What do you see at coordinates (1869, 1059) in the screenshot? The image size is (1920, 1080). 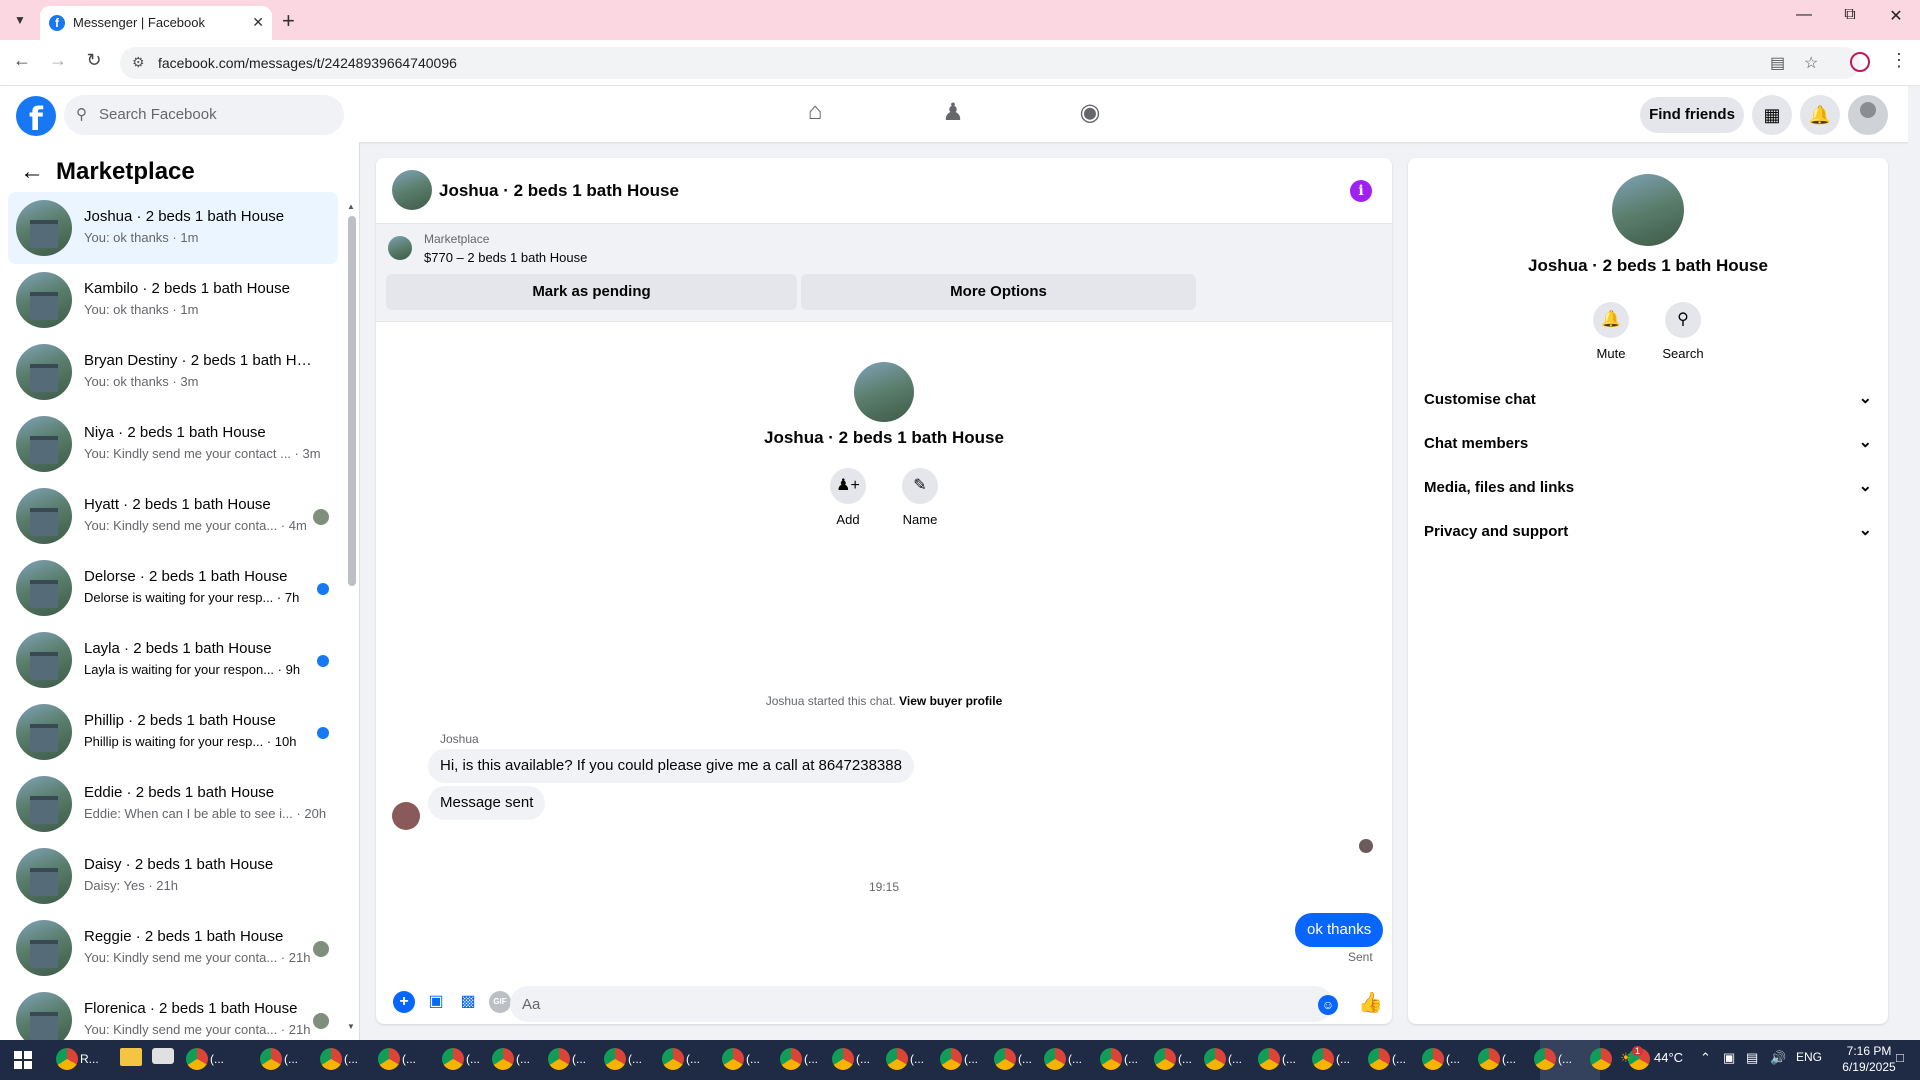 I see `clock: 7:16 PM 6/19/2025` at bounding box center [1869, 1059].